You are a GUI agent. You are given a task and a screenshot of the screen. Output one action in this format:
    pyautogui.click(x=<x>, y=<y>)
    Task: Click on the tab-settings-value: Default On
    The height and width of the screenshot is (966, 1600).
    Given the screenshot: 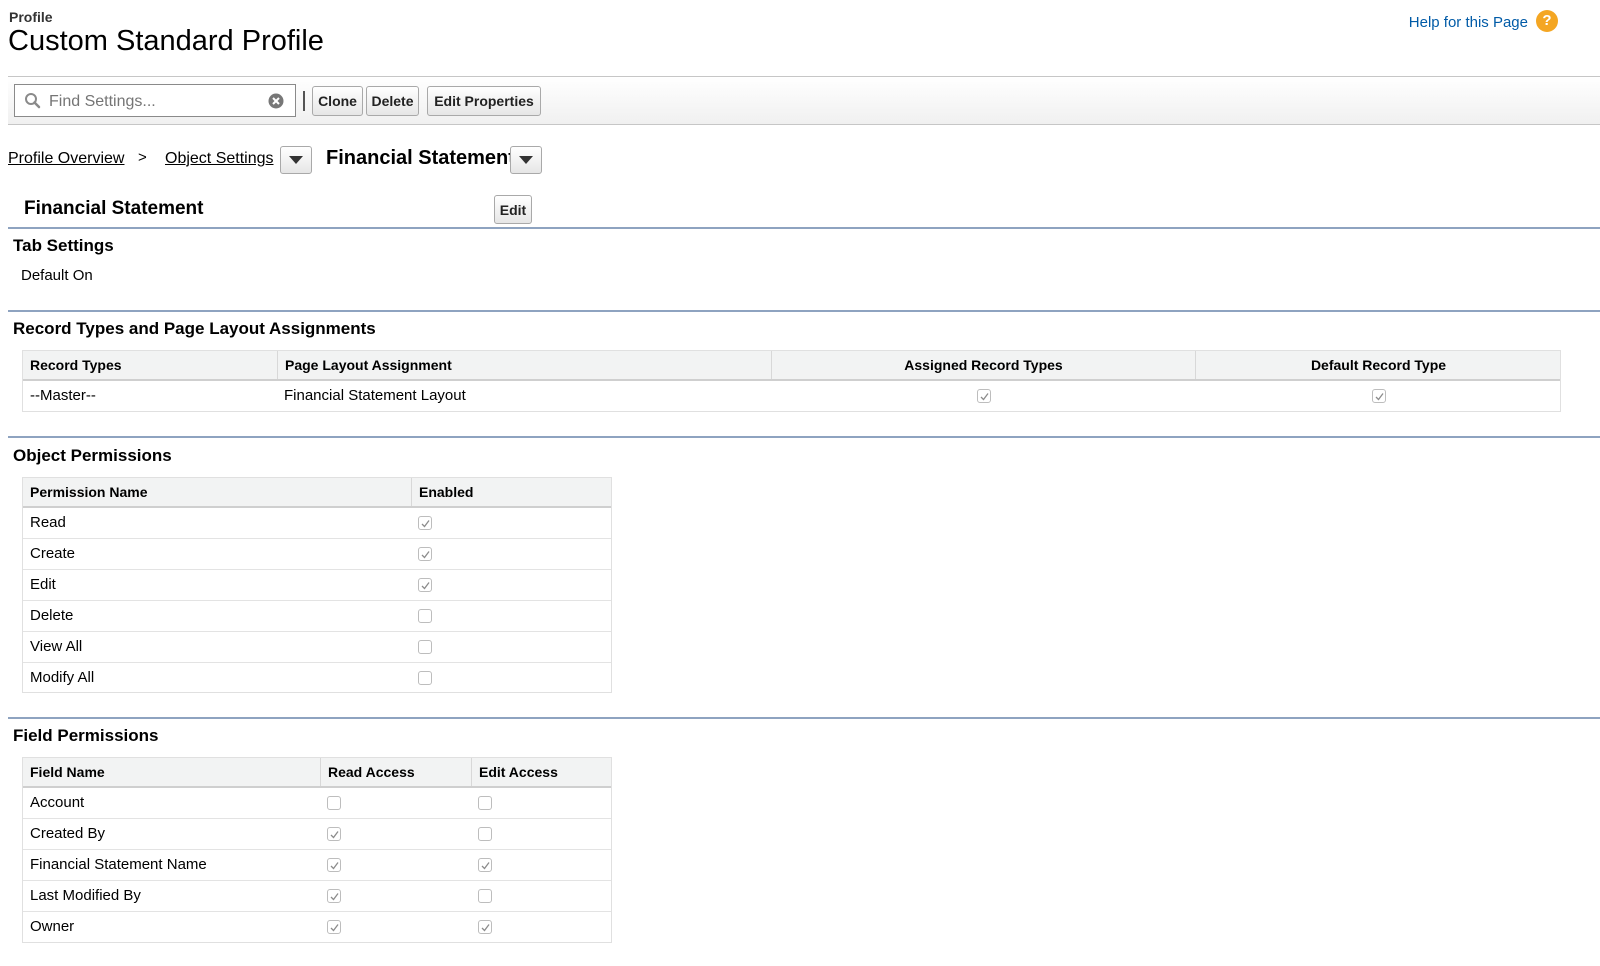 What is the action you would take?
    pyautogui.click(x=57, y=275)
    